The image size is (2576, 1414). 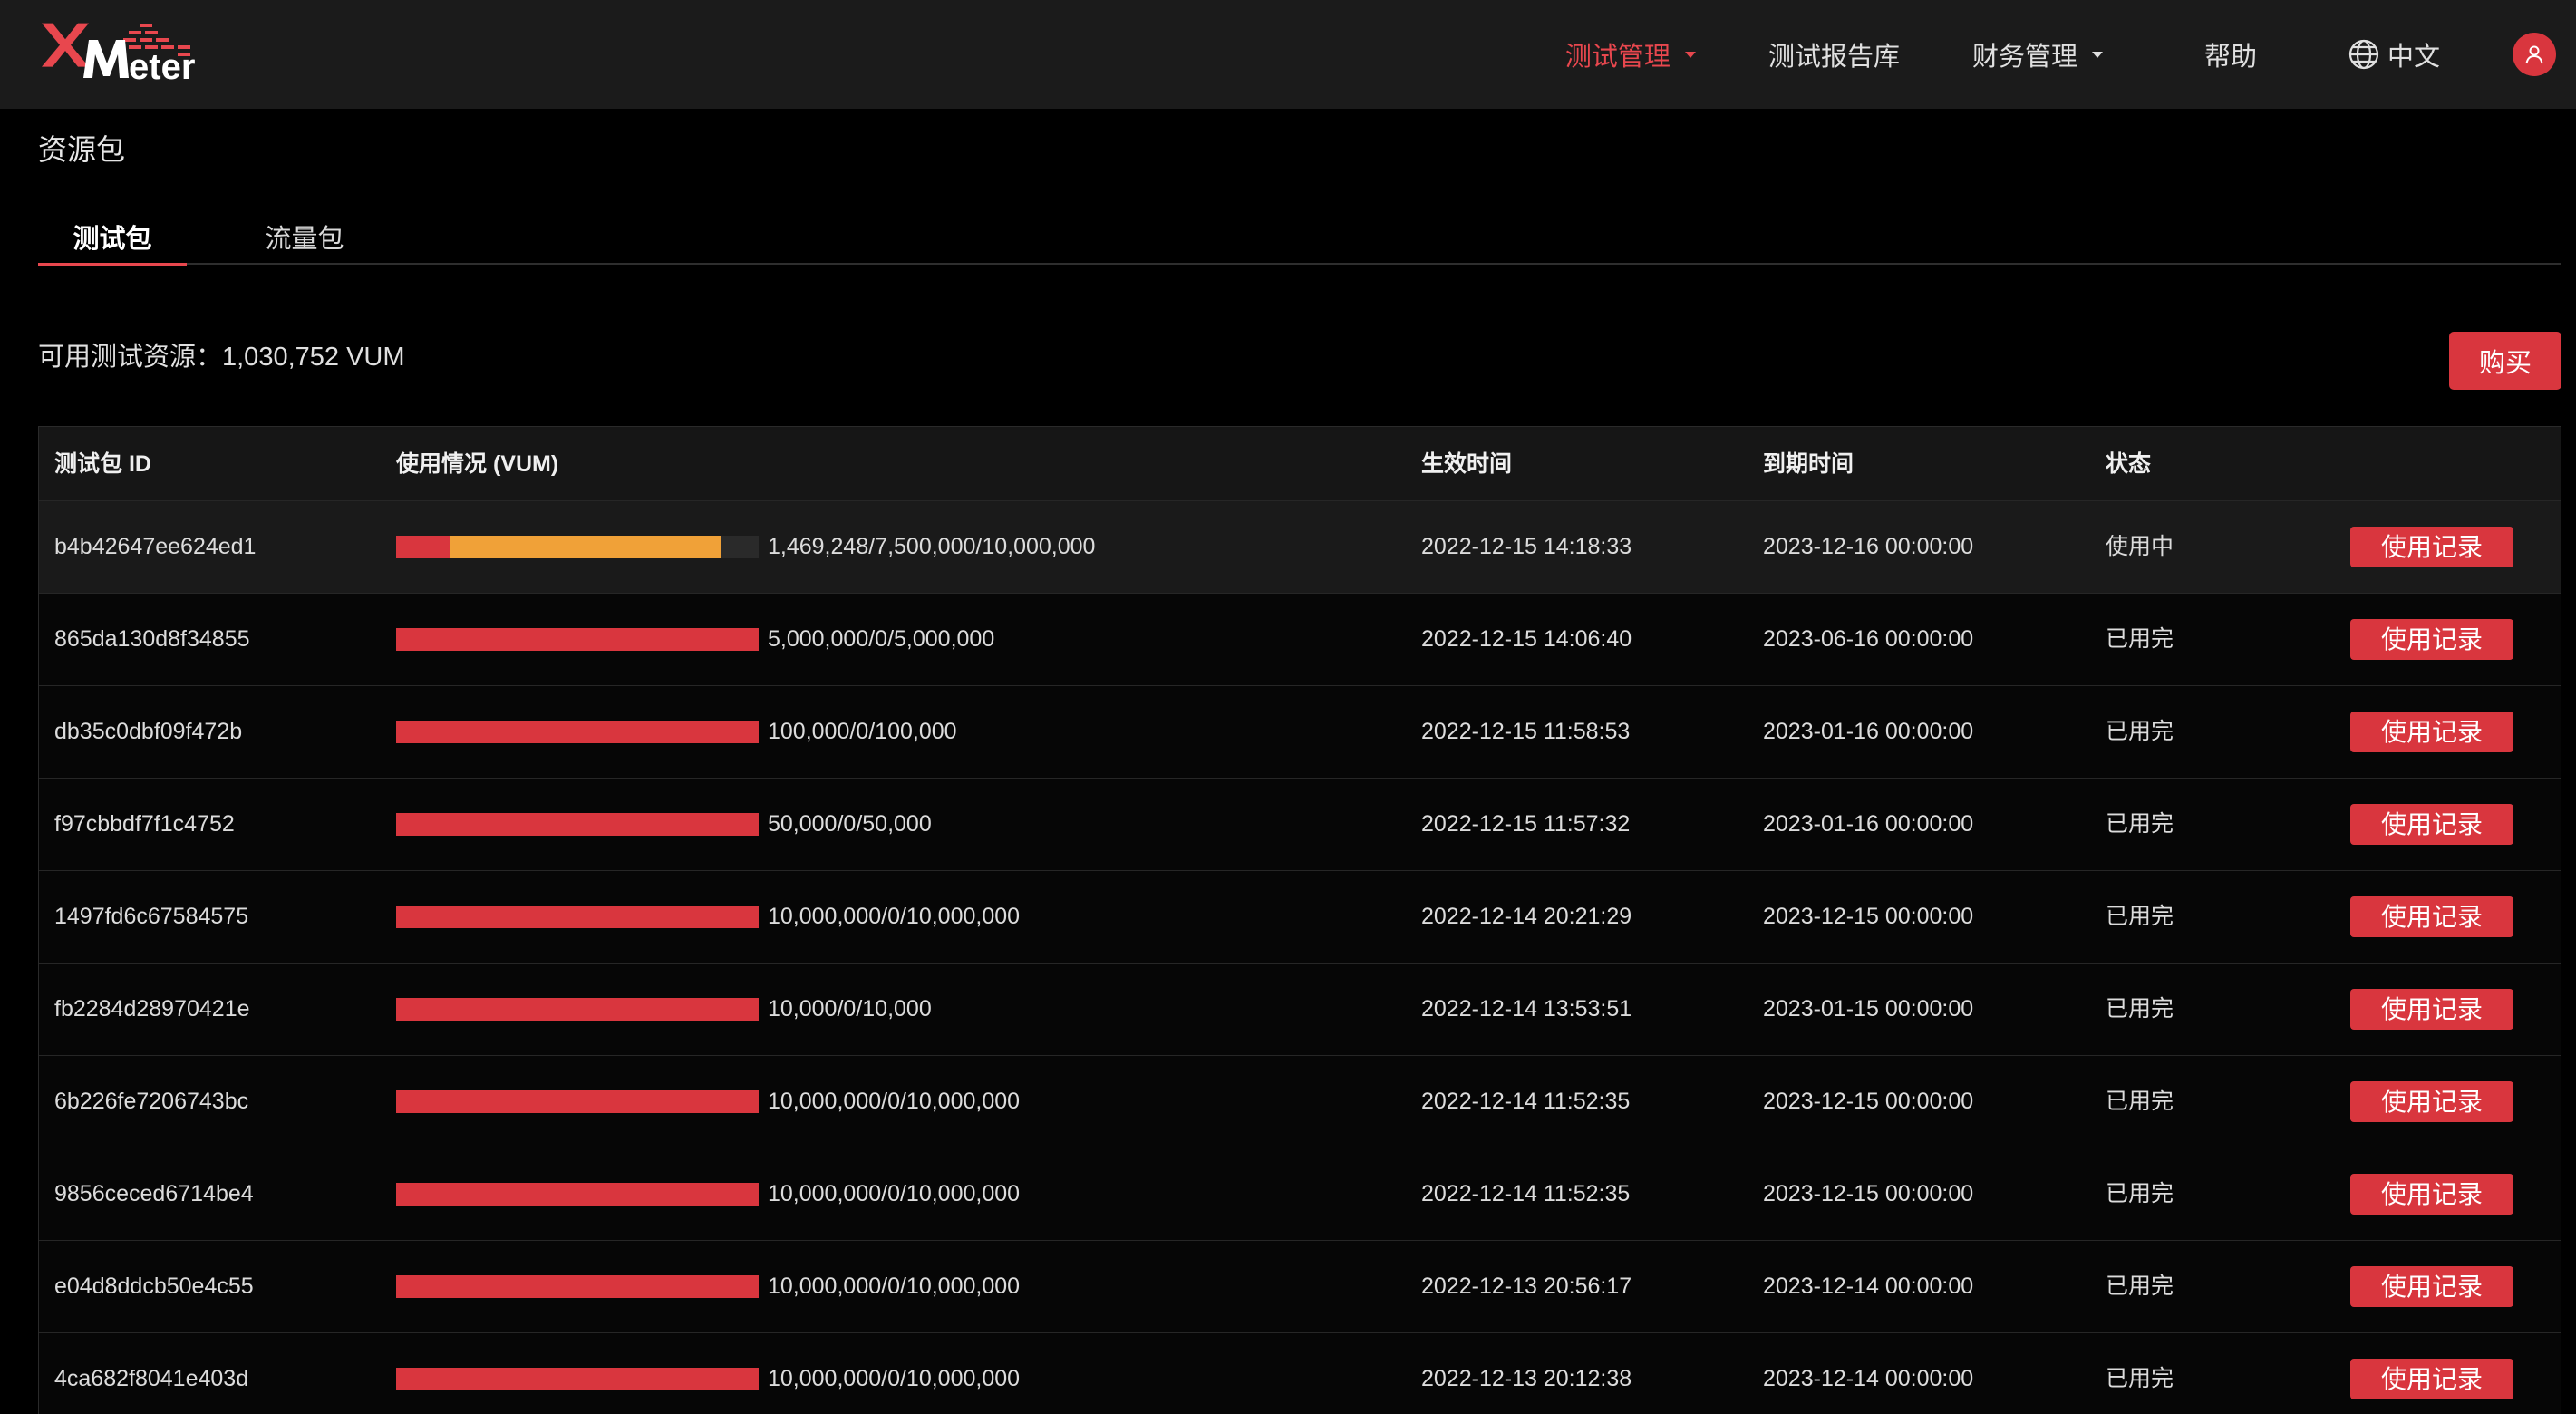 What do you see at coordinates (151, 1101) in the screenshot?
I see `package-id: 6b226fe7206743bc` at bounding box center [151, 1101].